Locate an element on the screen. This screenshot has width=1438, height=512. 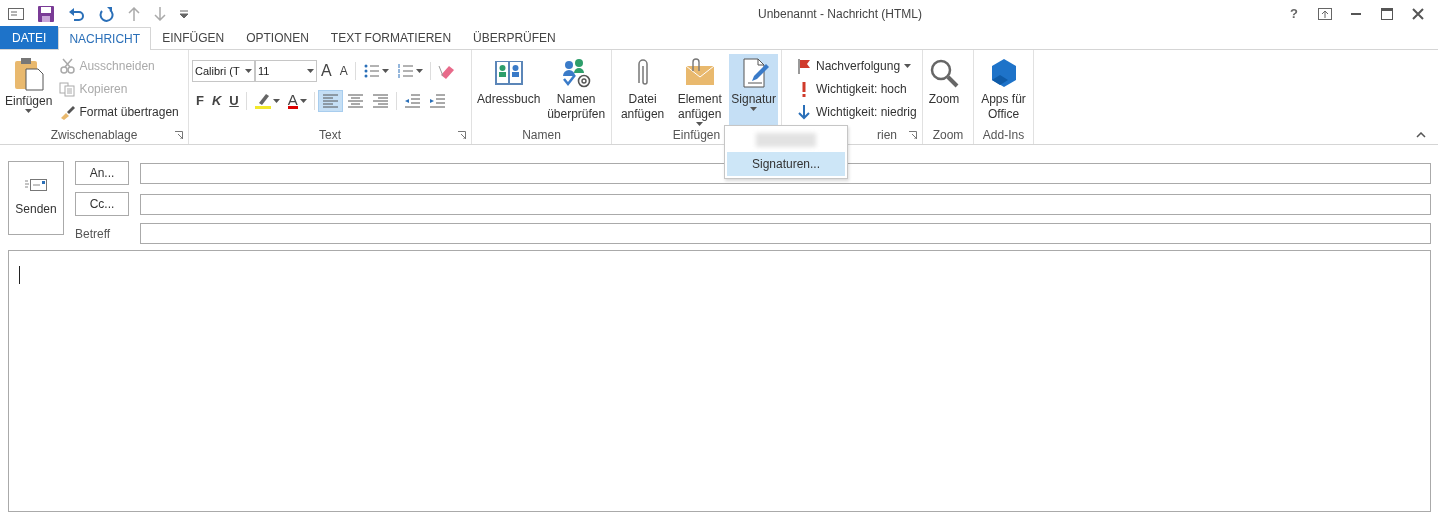
format-button: K is located at coordinates (216, 101).